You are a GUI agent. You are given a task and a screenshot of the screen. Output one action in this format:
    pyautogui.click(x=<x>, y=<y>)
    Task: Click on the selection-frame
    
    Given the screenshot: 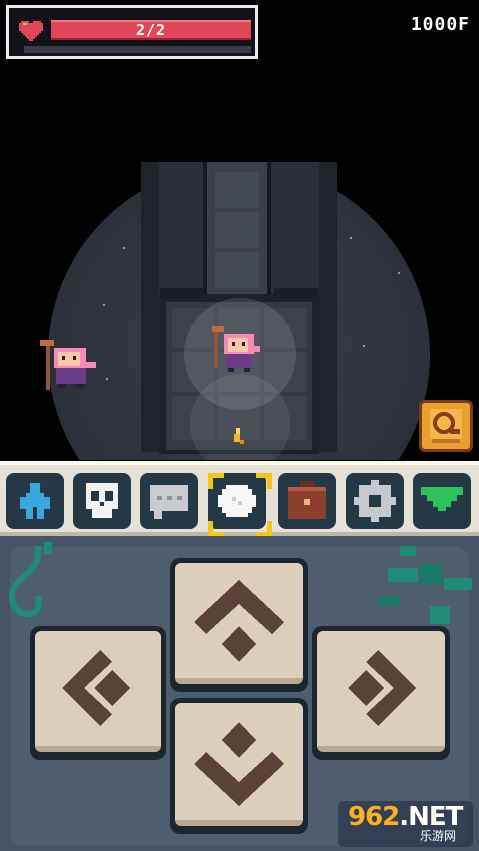 What is the action you would take?
    pyautogui.click(x=240, y=505)
    